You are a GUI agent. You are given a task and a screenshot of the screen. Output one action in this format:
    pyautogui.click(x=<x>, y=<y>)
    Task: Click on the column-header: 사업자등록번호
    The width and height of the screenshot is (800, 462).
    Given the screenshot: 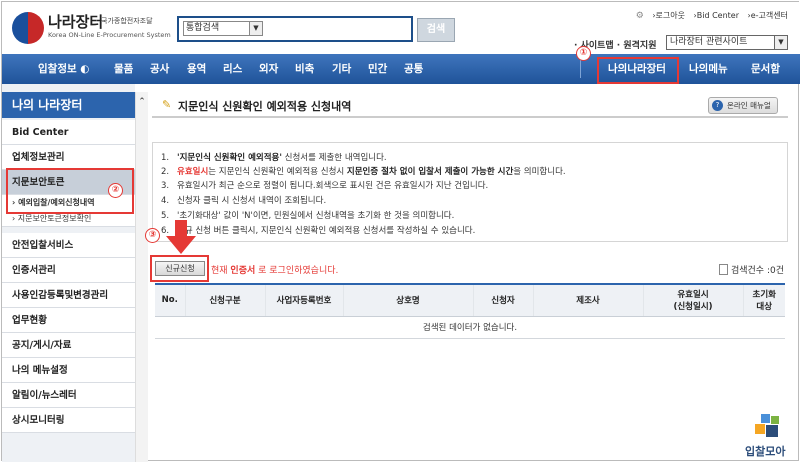 What is the action you would take?
    pyautogui.click(x=304, y=300)
    